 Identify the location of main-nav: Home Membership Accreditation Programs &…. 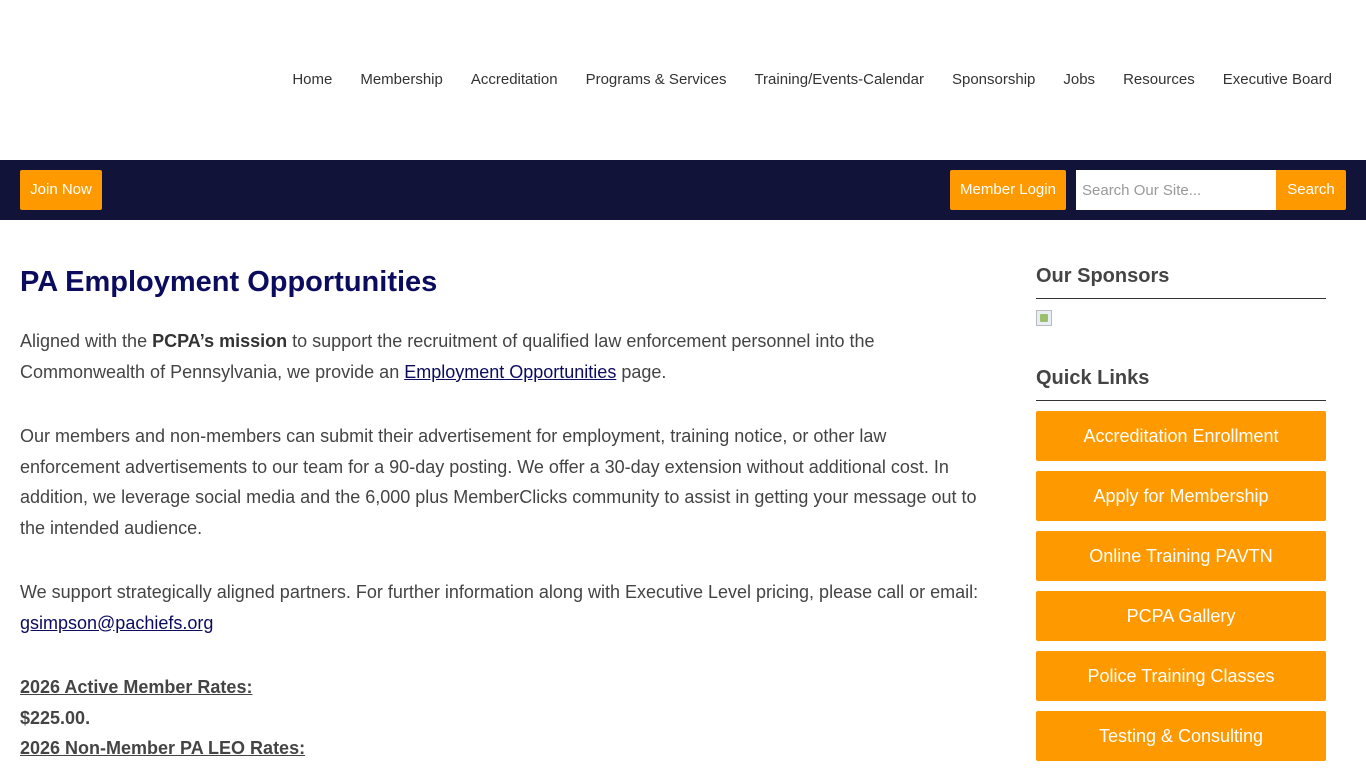
(798, 80).